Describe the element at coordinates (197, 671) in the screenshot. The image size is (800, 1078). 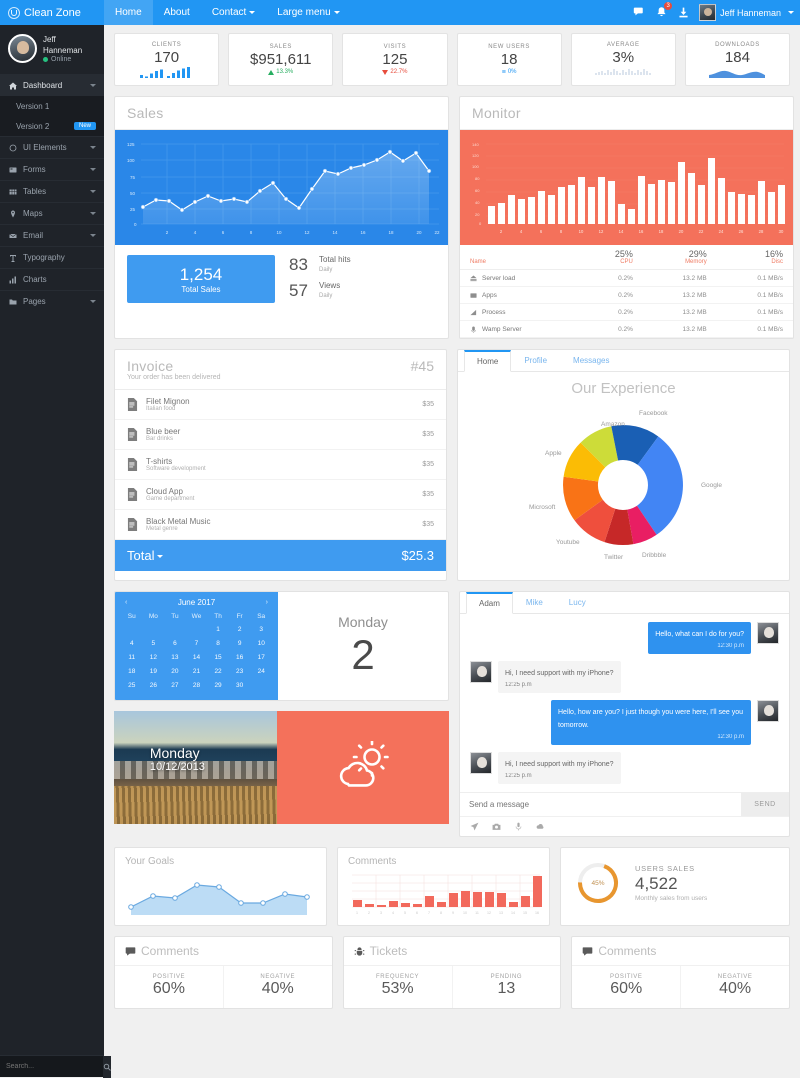
I see `calendar-day: 21` at that location.